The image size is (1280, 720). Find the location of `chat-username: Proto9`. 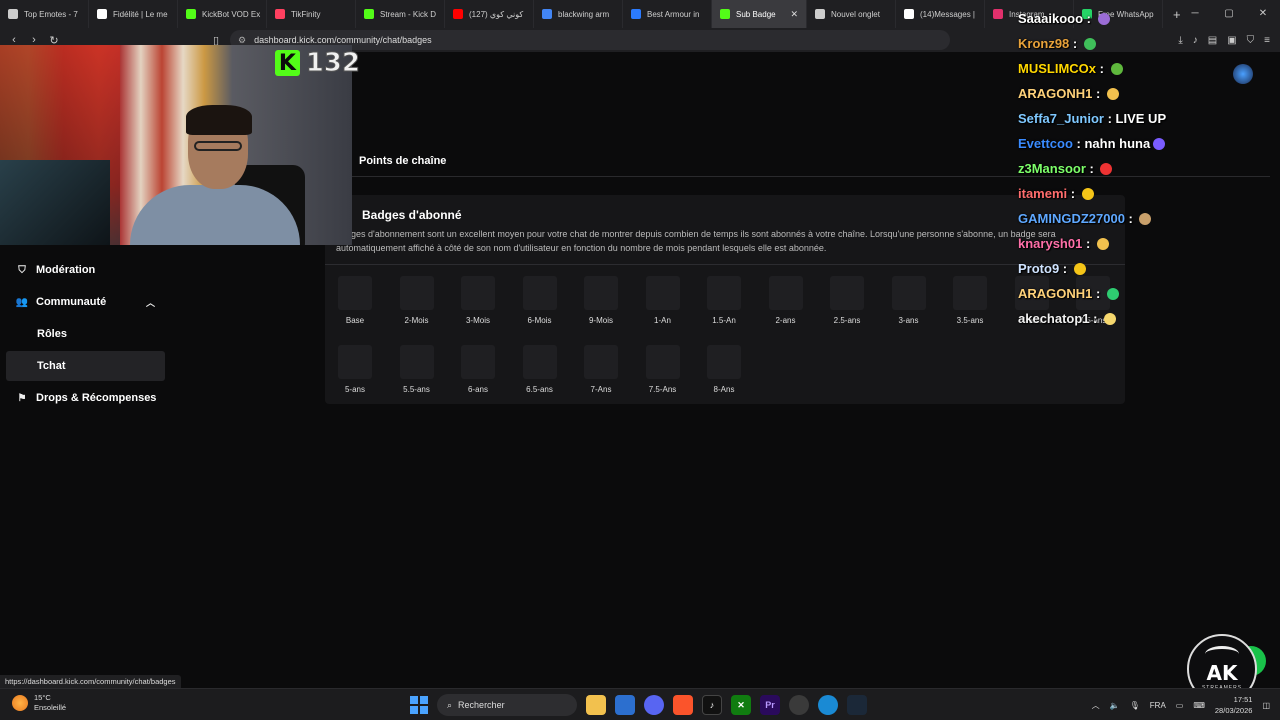

chat-username: Proto9 is located at coordinates (1038, 268).